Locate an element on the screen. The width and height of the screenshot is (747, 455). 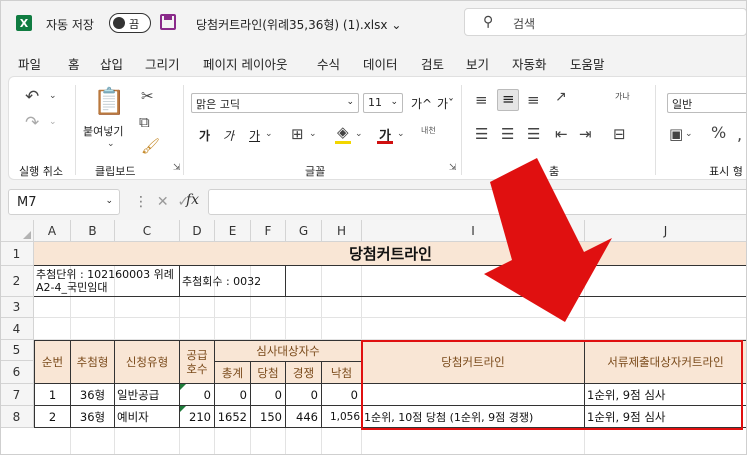
red-arrow-icon is located at coordinates (548, 240).